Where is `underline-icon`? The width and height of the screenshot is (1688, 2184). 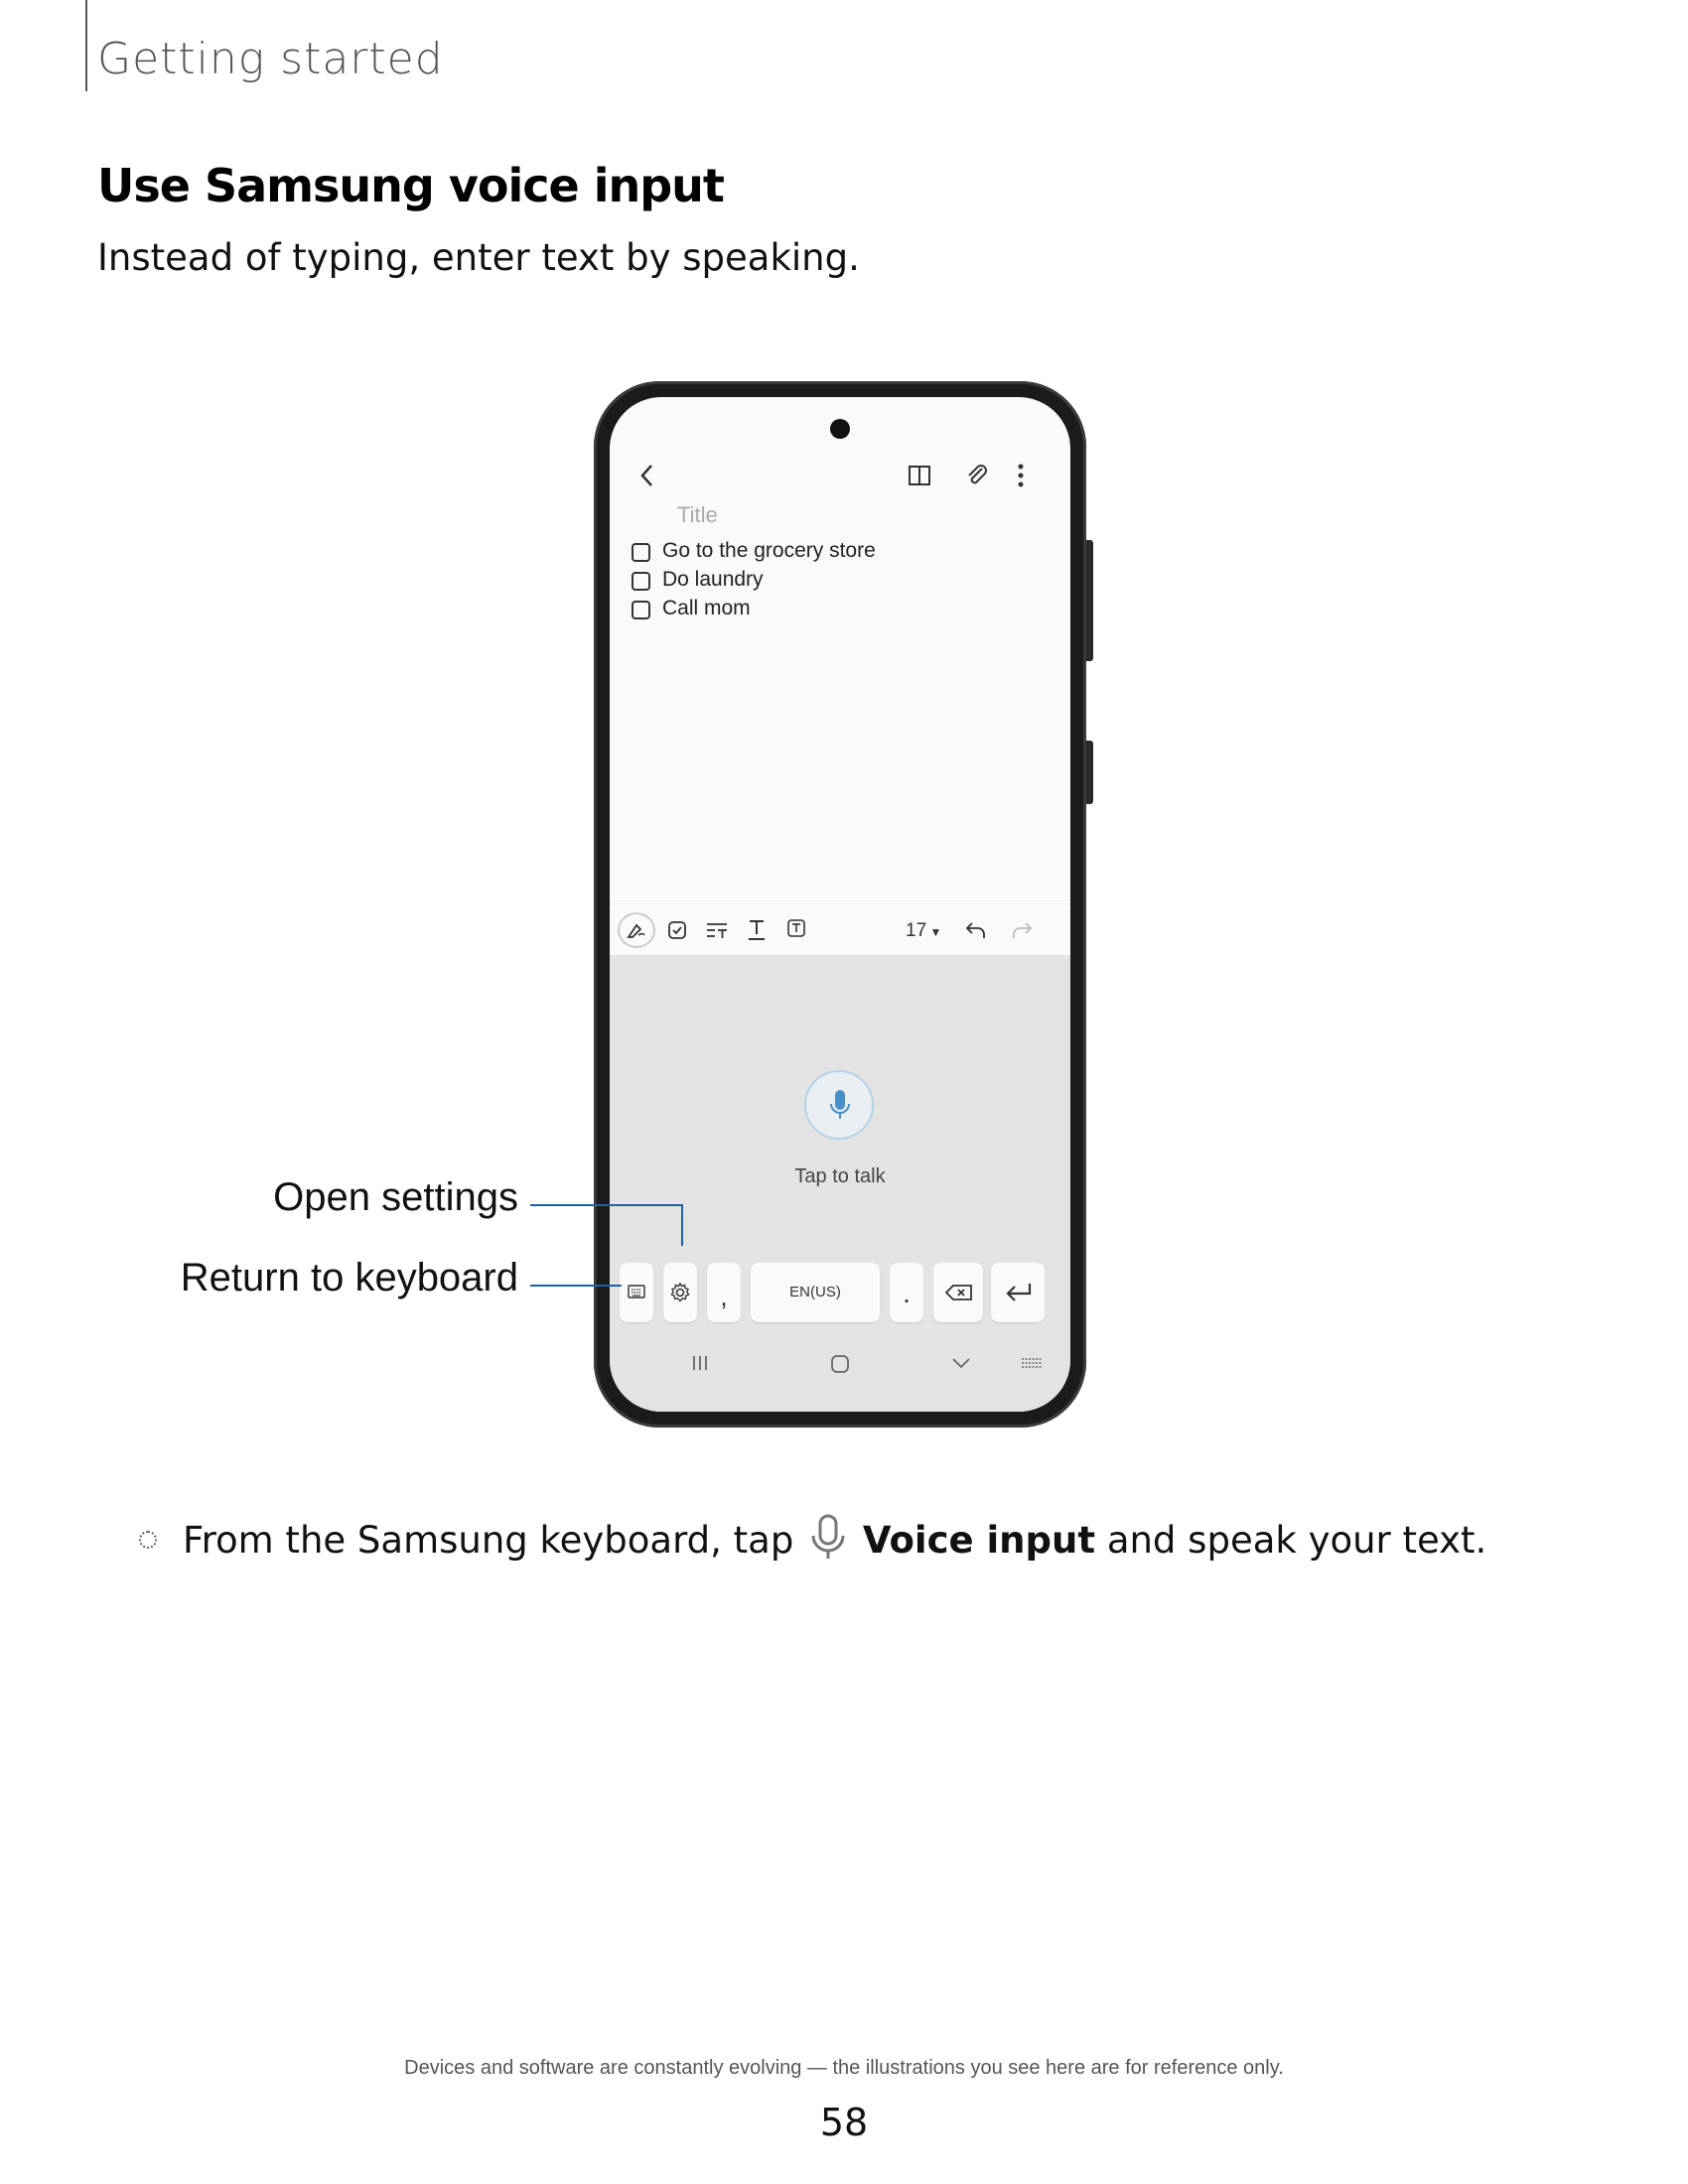
underline-icon is located at coordinates (757, 930).